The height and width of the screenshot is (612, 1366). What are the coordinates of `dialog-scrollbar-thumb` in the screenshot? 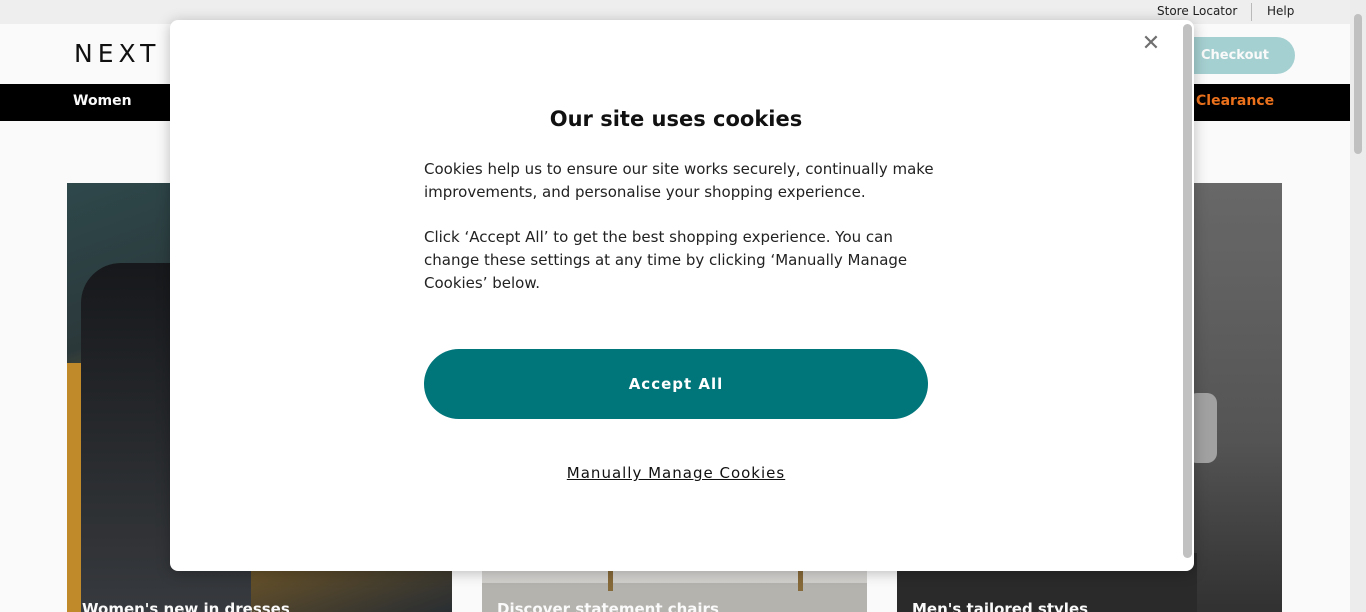 It's located at (1187, 291).